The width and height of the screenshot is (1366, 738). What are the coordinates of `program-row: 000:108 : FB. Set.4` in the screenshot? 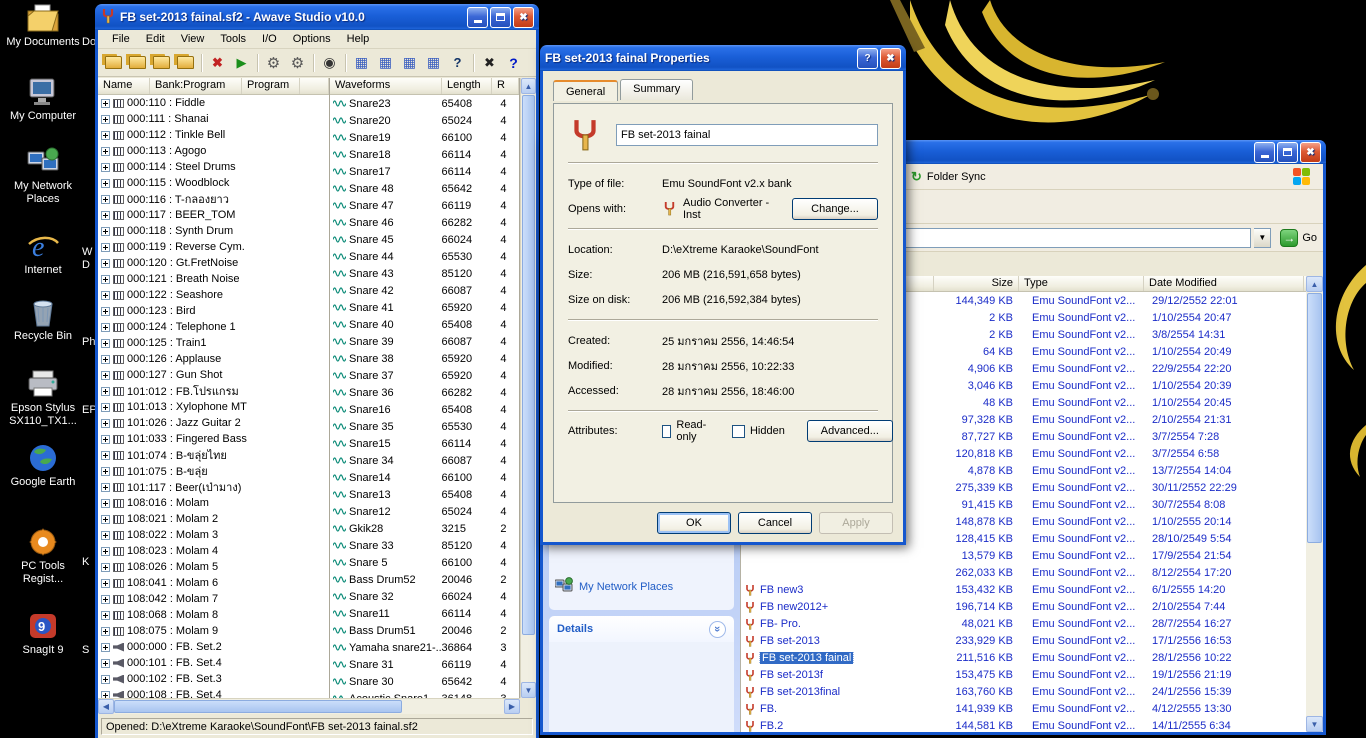 It's located at (213, 692).